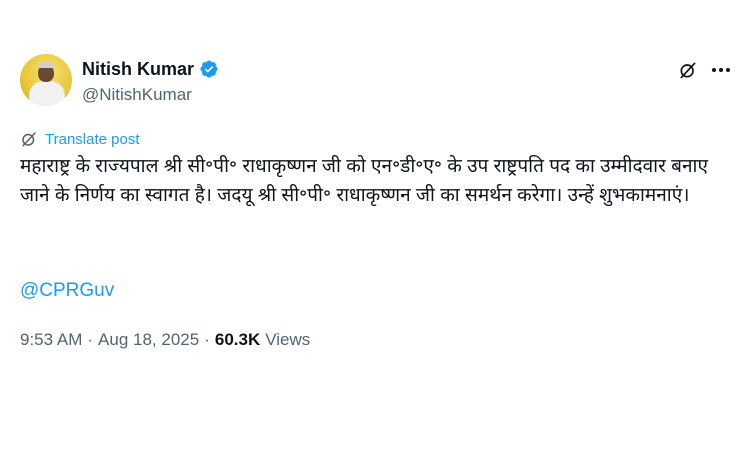  I want to click on translate-post-label: Translate post, so click(92, 139).